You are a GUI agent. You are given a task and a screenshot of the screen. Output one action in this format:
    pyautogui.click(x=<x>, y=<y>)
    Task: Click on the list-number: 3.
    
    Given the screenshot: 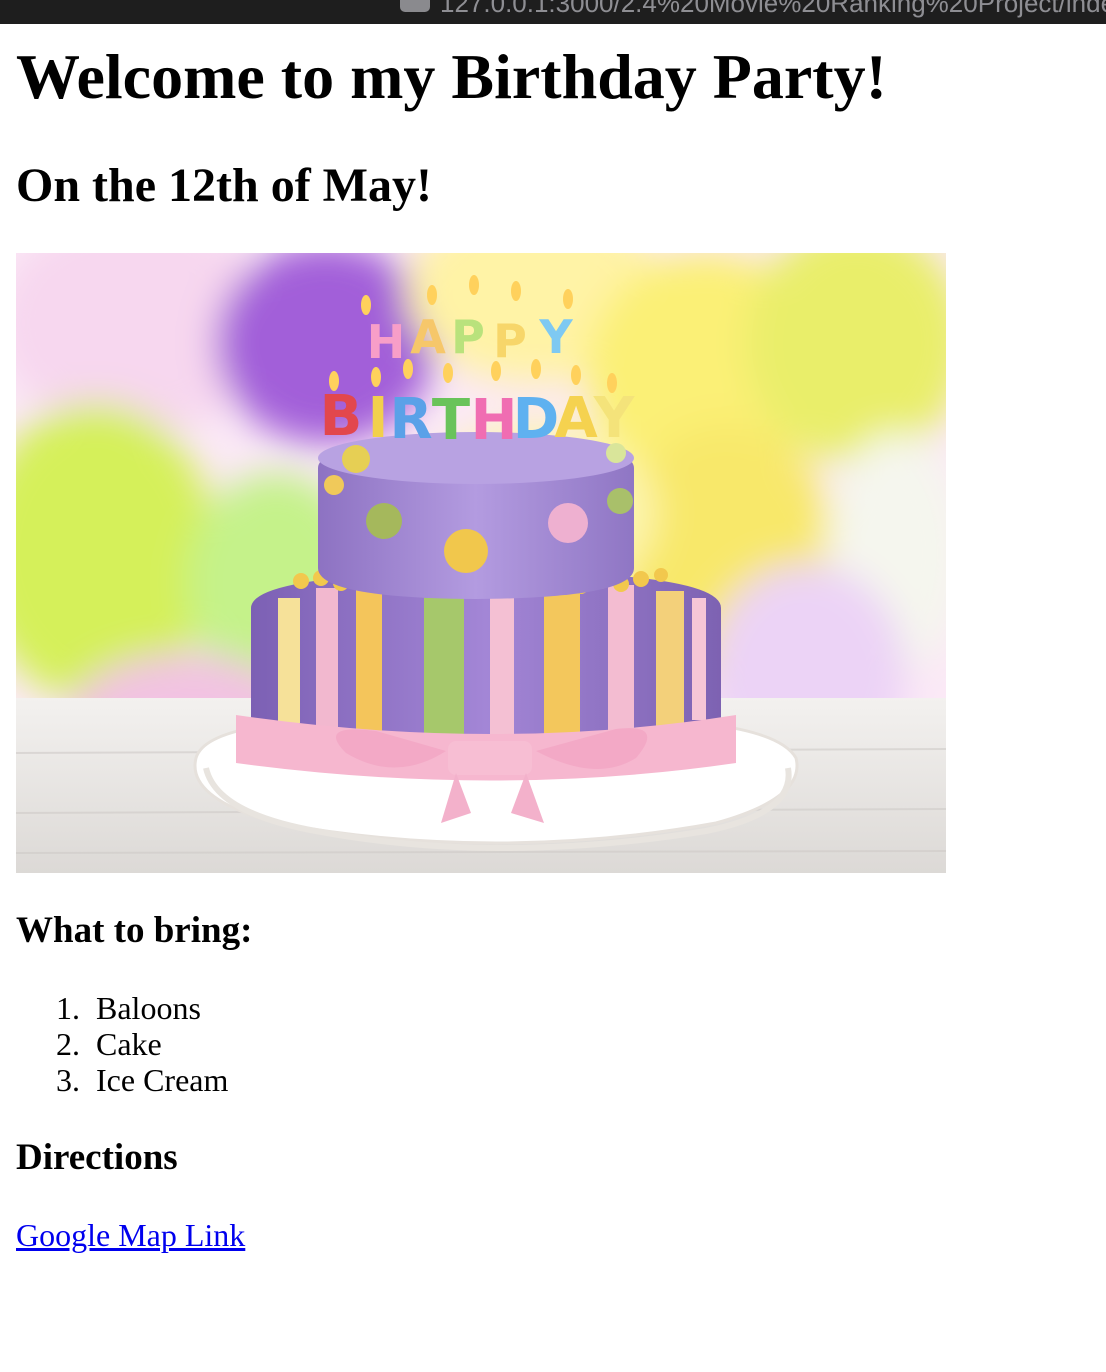 What is the action you would take?
    pyautogui.click(x=68, y=1080)
    